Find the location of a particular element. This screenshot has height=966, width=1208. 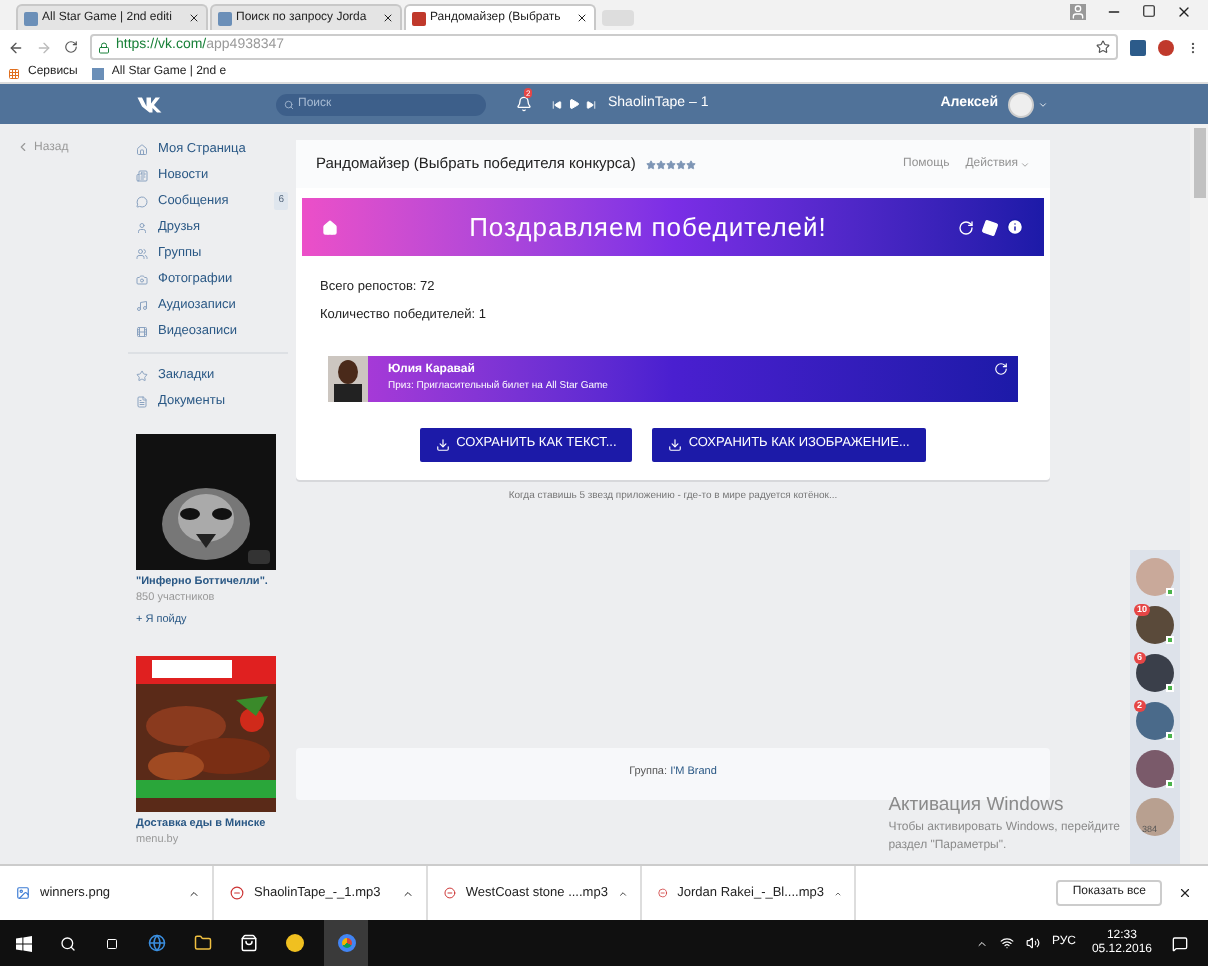

notifications-icon is located at coordinates (1180, 943).